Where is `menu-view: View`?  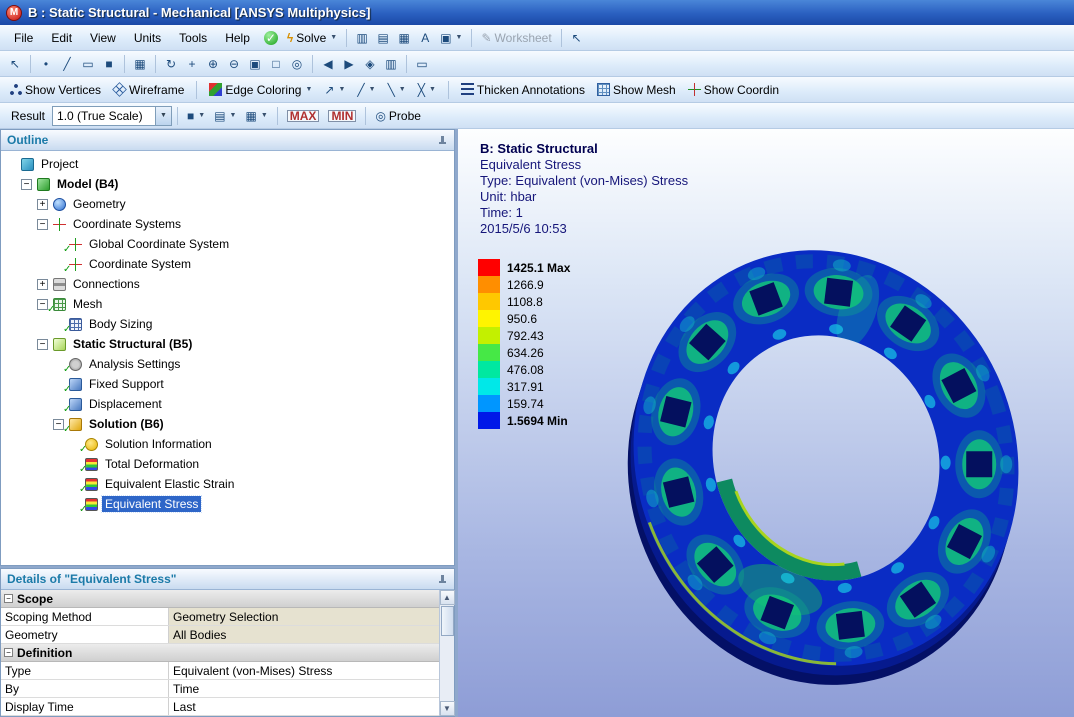 menu-view: View is located at coordinates (103, 38).